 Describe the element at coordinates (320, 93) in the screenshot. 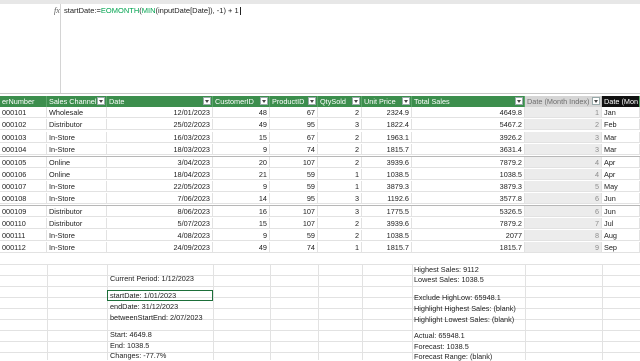

I see `formula-separator` at that location.